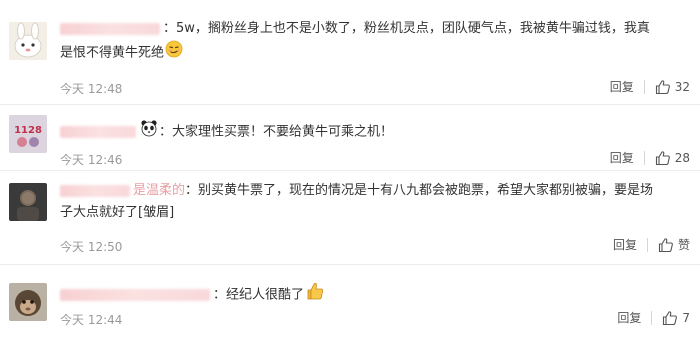 The height and width of the screenshot is (339, 700). Describe the element at coordinates (672, 158) in the screenshot. I see `like-button: 28` at that location.